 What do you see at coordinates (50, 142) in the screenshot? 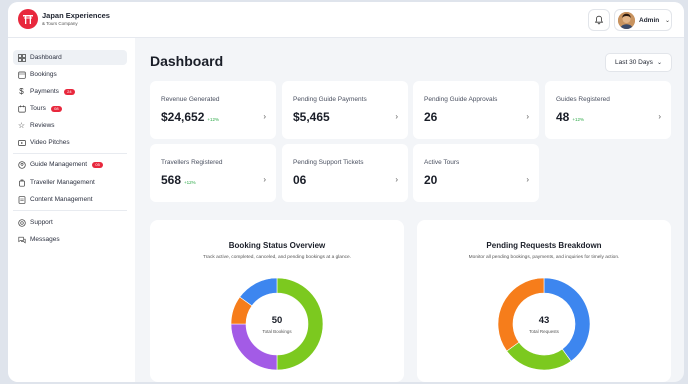
I see `sidebar-item-label: Video Pitches` at bounding box center [50, 142].